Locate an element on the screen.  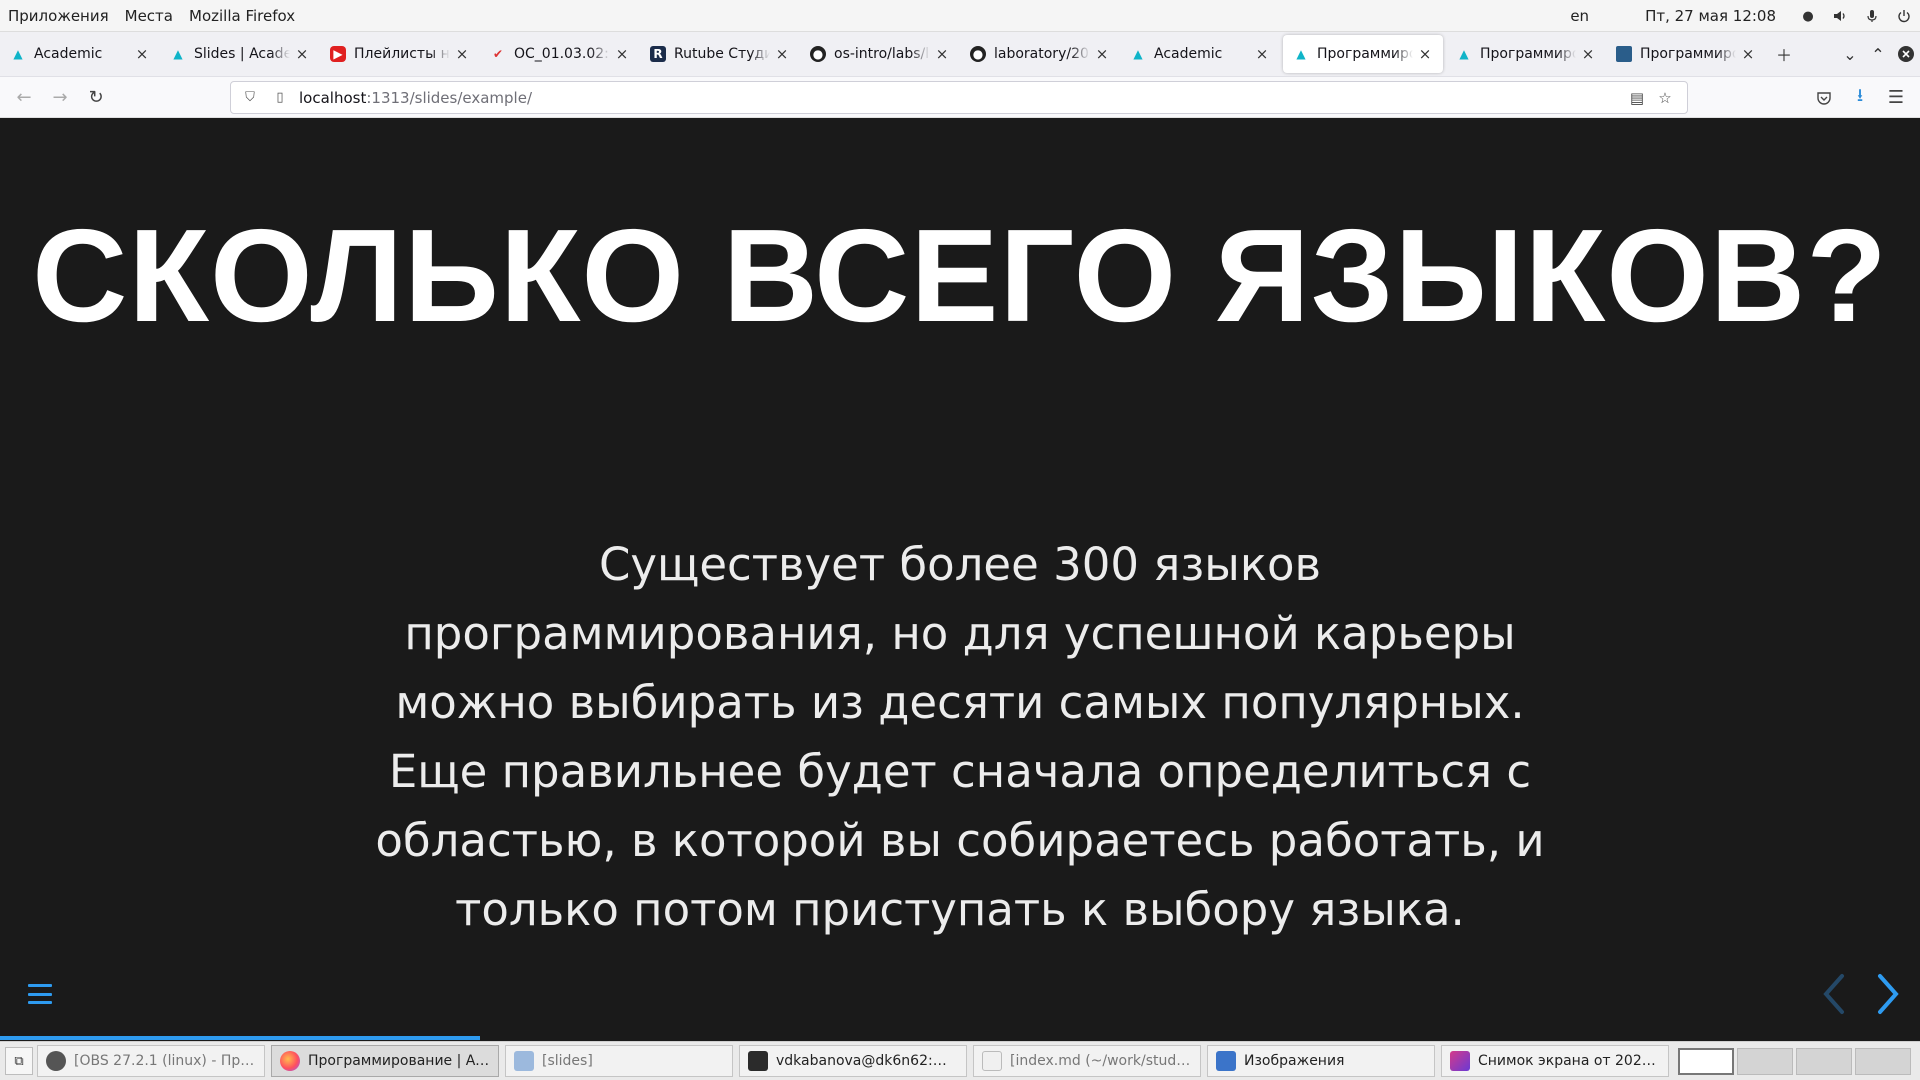
tab-label: Плейлисты на канале is located at coordinates (402, 54).